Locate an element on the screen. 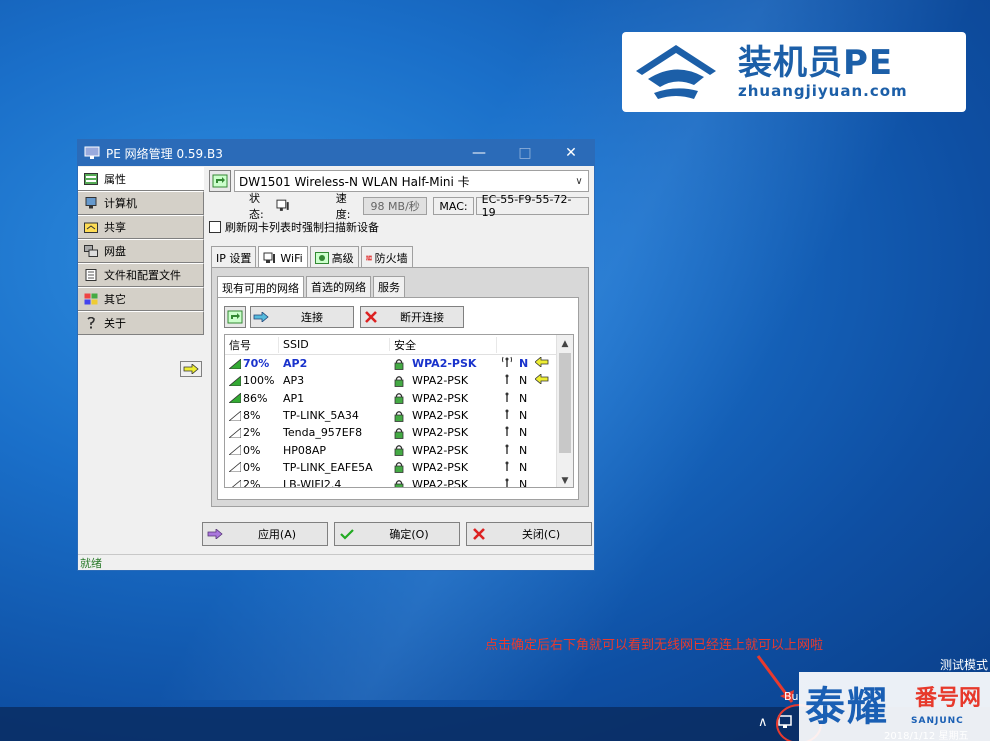  tutorial-annotation: 点击确定后右下角就可以看到无线网已经连上就可以上网啦 is located at coordinates (654, 645).